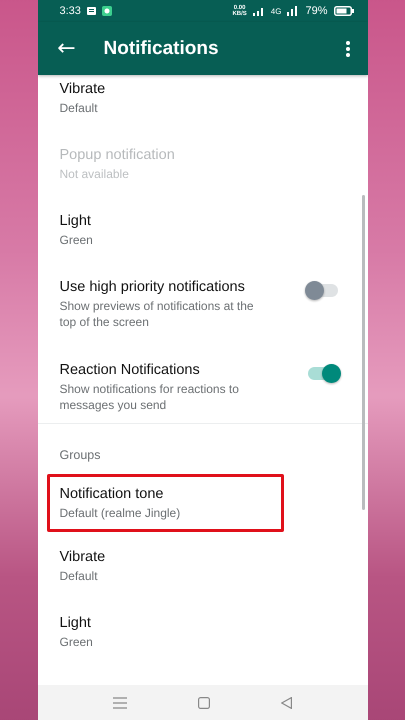 Image resolution: width=405 pixels, height=720 pixels. Describe the element at coordinates (120, 702) in the screenshot. I see `menu-button` at that location.